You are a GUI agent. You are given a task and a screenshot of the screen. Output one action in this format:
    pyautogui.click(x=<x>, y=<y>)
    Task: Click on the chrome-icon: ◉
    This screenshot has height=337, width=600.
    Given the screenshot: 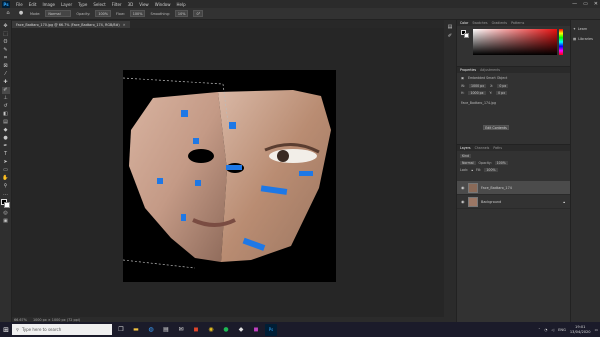 What is the action you would take?
    pyautogui.click(x=211, y=330)
    